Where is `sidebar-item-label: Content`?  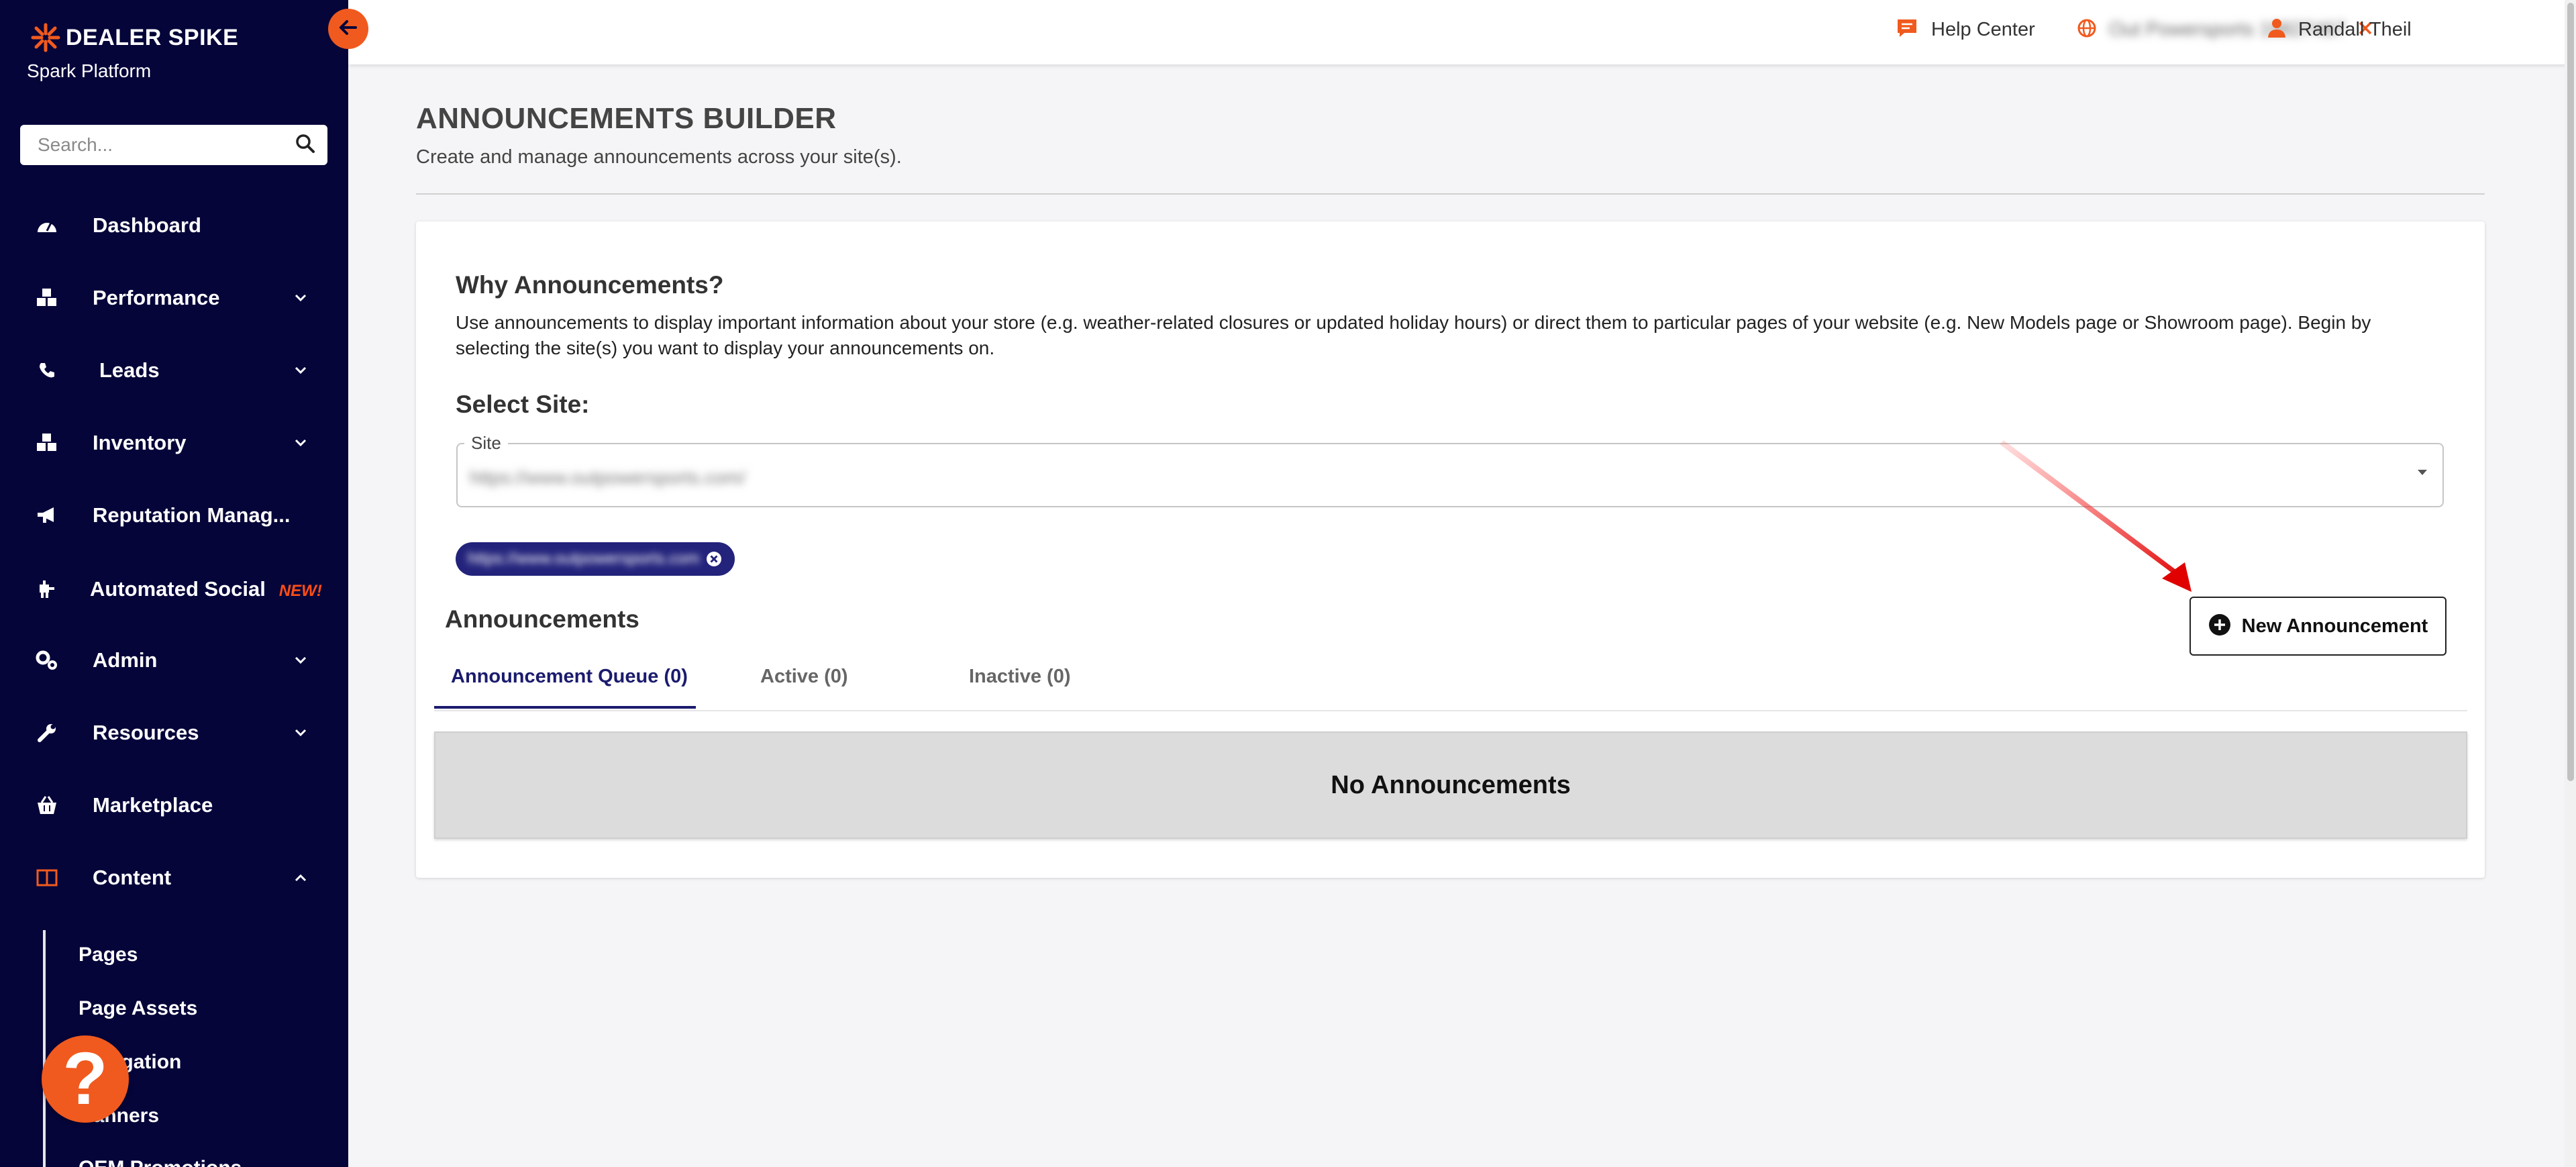 sidebar-item-label: Content is located at coordinates (132, 877).